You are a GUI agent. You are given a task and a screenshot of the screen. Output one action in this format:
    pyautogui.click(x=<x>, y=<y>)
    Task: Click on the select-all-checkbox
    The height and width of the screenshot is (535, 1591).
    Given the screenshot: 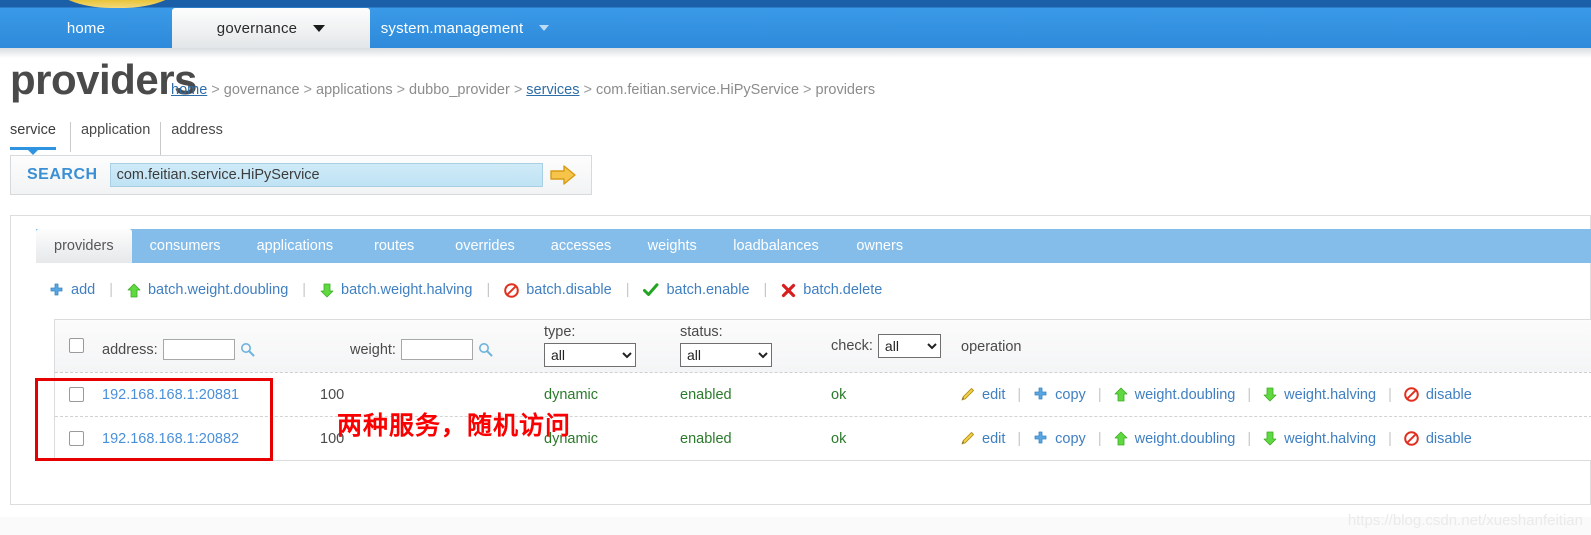 What is the action you would take?
    pyautogui.click(x=76, y=345)
    